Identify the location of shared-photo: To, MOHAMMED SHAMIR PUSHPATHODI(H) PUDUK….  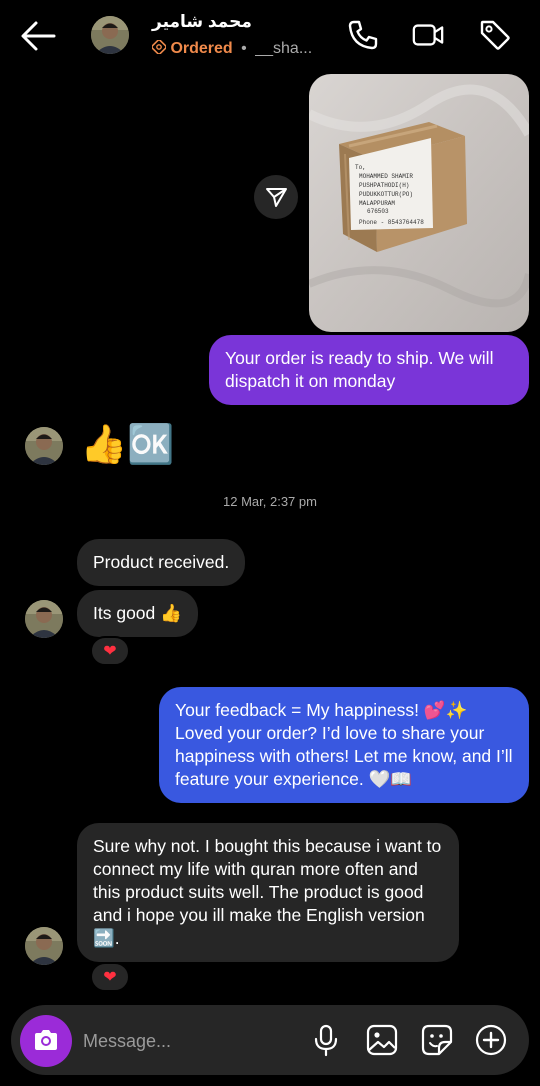
(419, 203).